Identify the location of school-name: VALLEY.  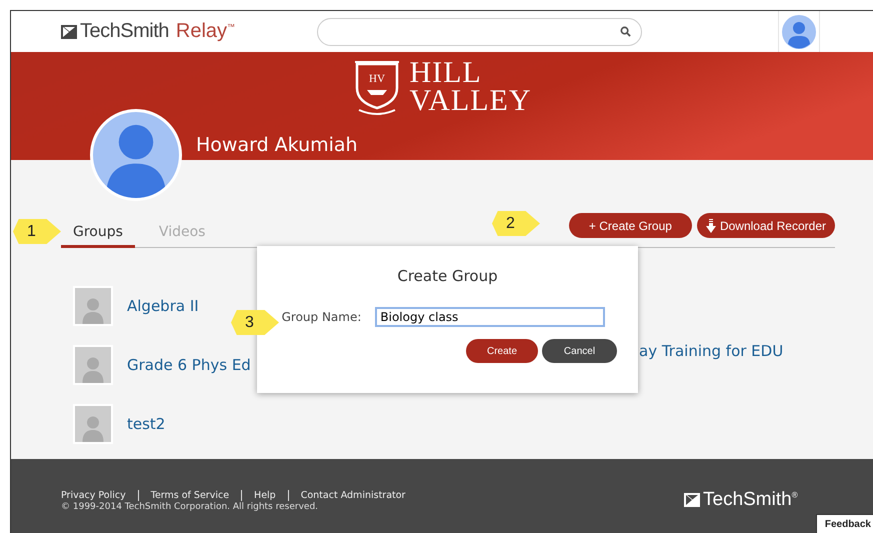
(470, 101).